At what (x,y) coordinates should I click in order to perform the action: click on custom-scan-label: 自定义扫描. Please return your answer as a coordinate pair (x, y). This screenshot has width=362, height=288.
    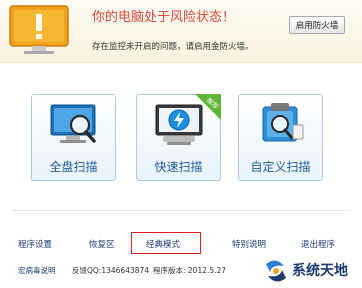
    Looking at the image, I should click on (280, 167).